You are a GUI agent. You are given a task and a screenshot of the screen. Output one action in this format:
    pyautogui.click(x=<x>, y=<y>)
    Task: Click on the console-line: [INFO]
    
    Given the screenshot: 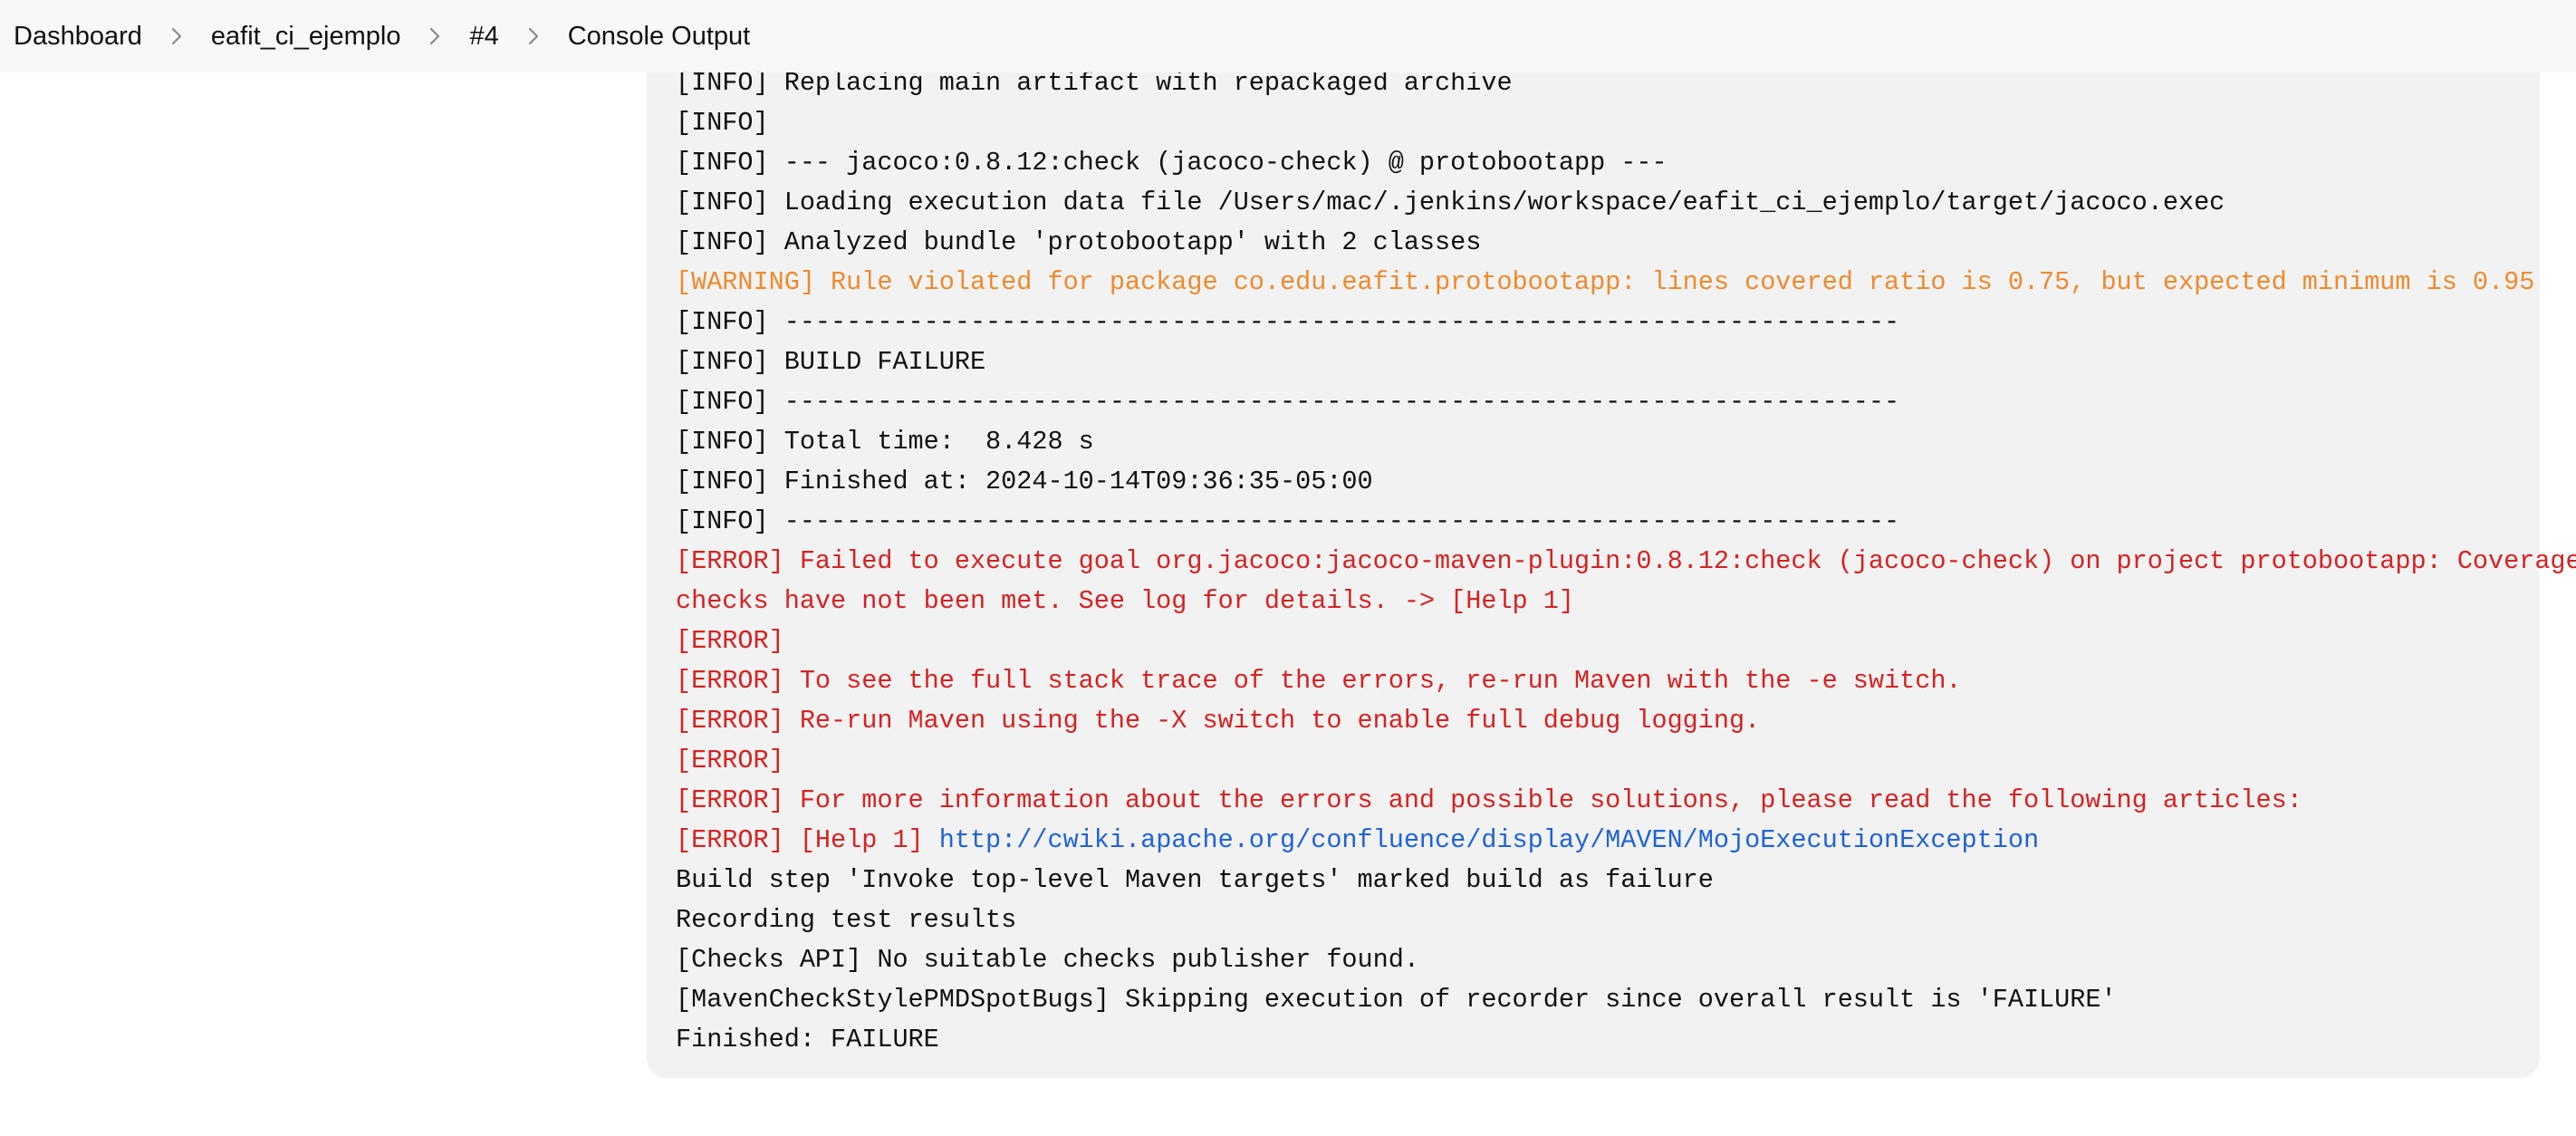 What is the action you would take?
    pyautogui.click(x=1608, y=123)
    